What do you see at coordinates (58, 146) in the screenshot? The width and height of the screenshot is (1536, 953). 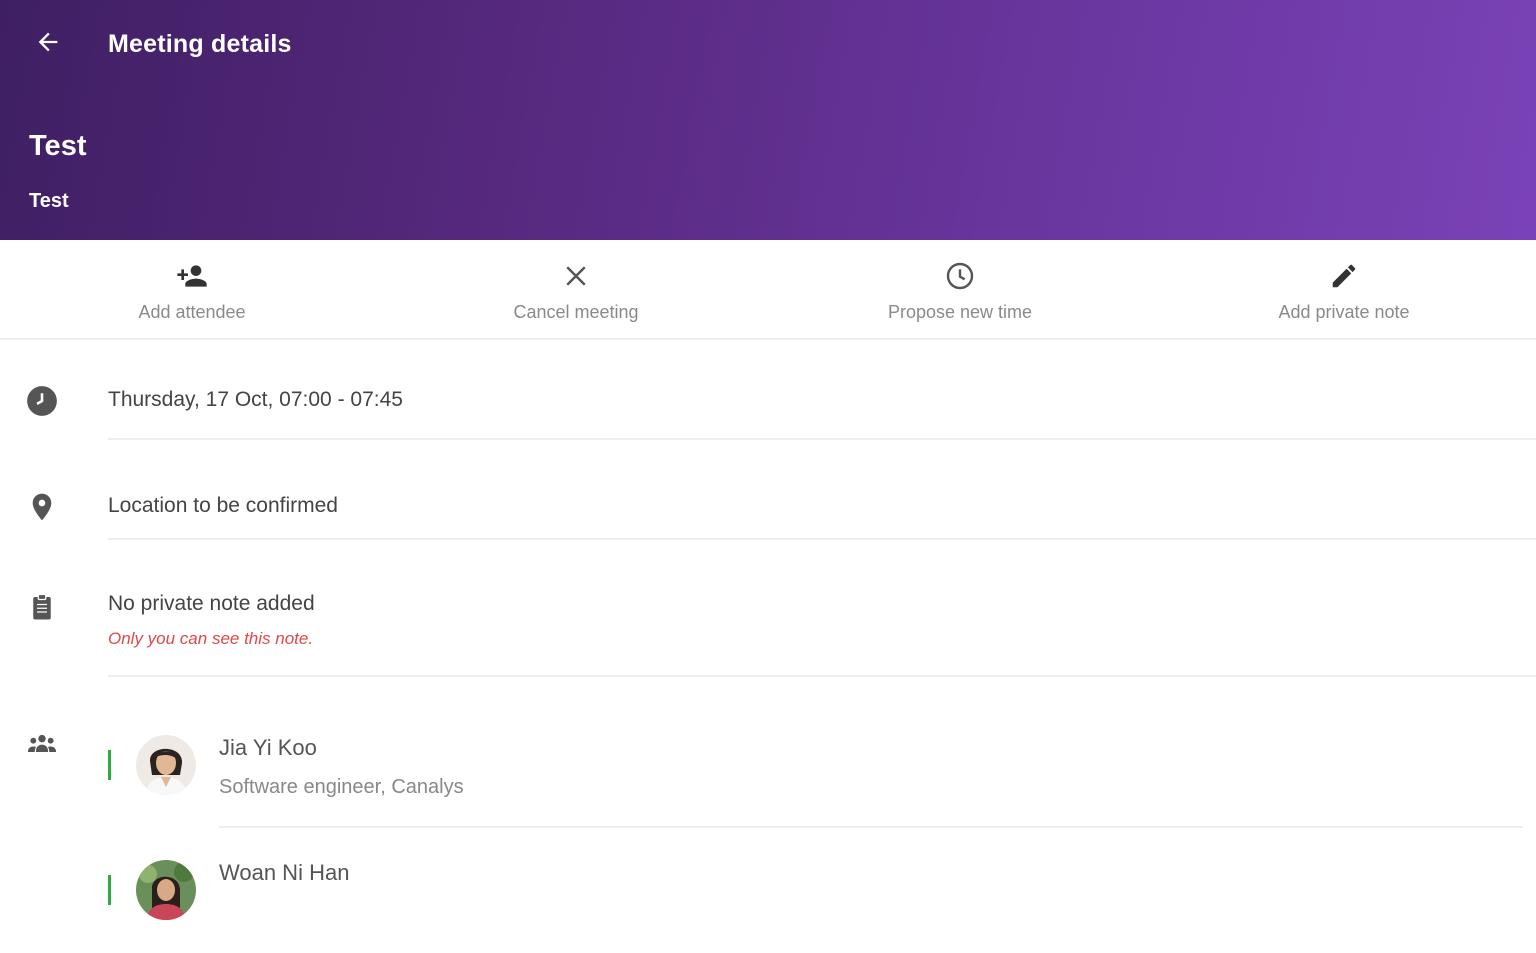 I see `meeting-title: Test` at bounding box center [58, 146].